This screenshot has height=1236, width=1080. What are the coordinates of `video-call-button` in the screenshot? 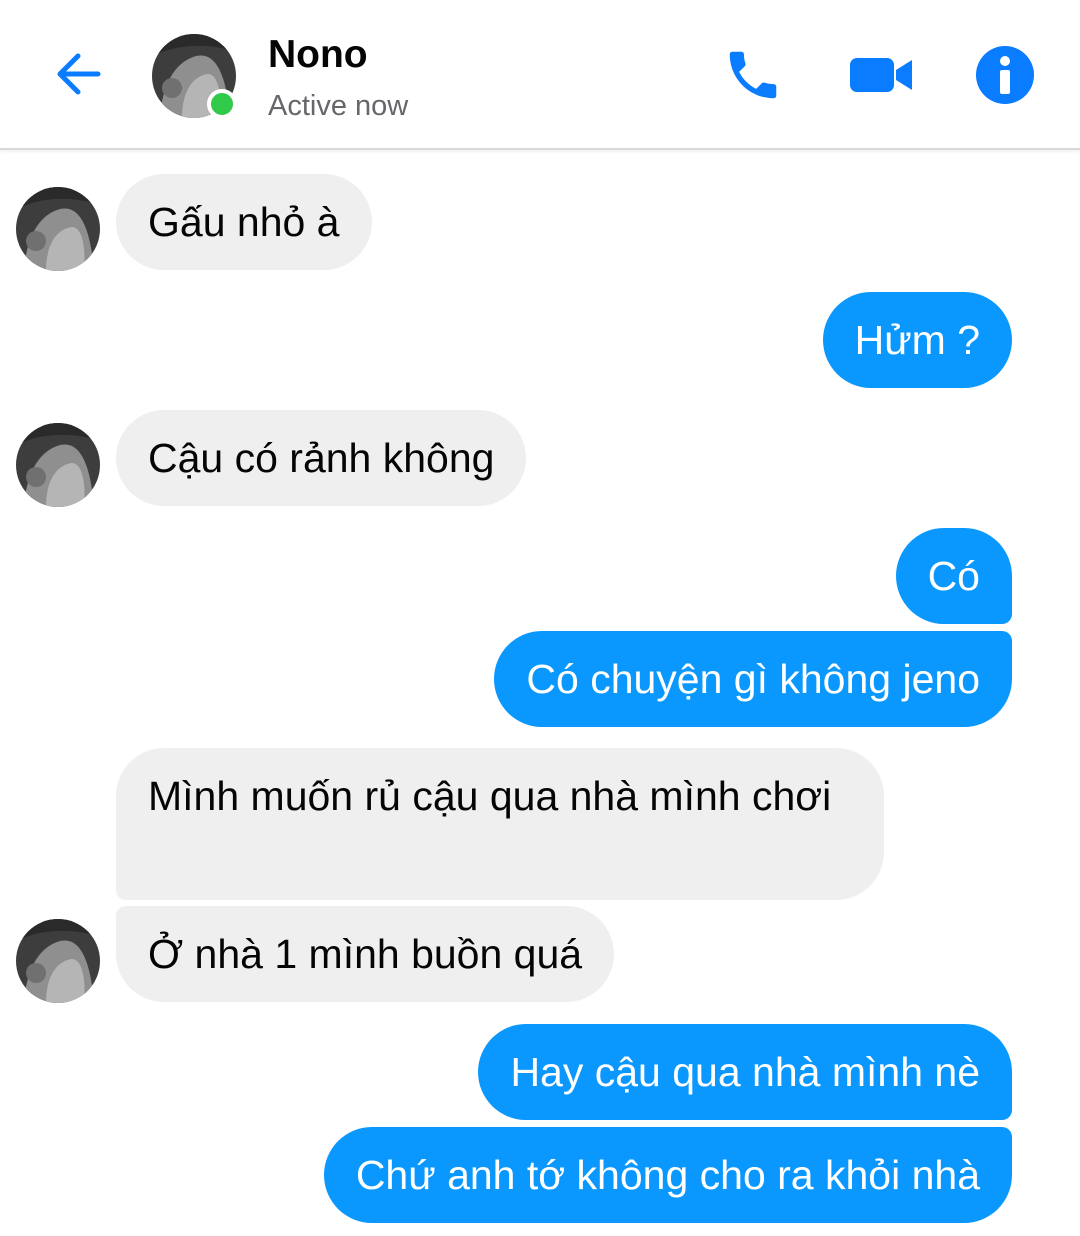 It's located at (880, 75).